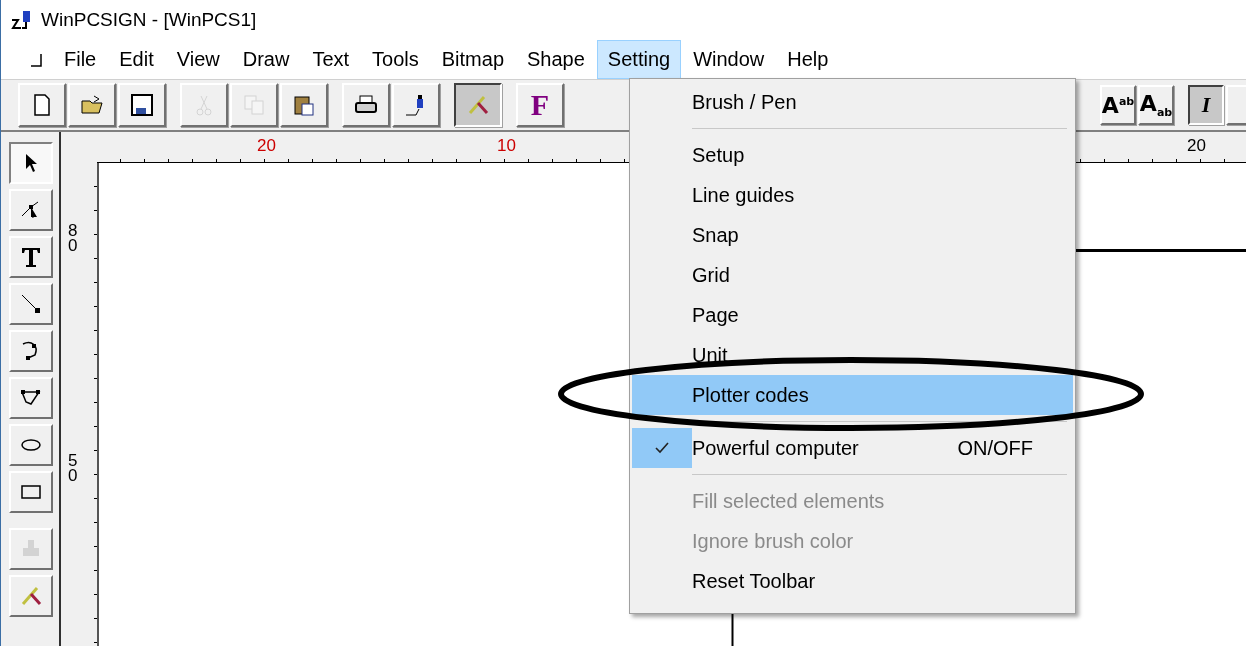 The width and height of the screenshot is (1246, 646). What do you see at coordinates (852, 448) in the screenshot?
I see `menu-option: Powerful computer ON/OFF` at bounding box center [852, 448].